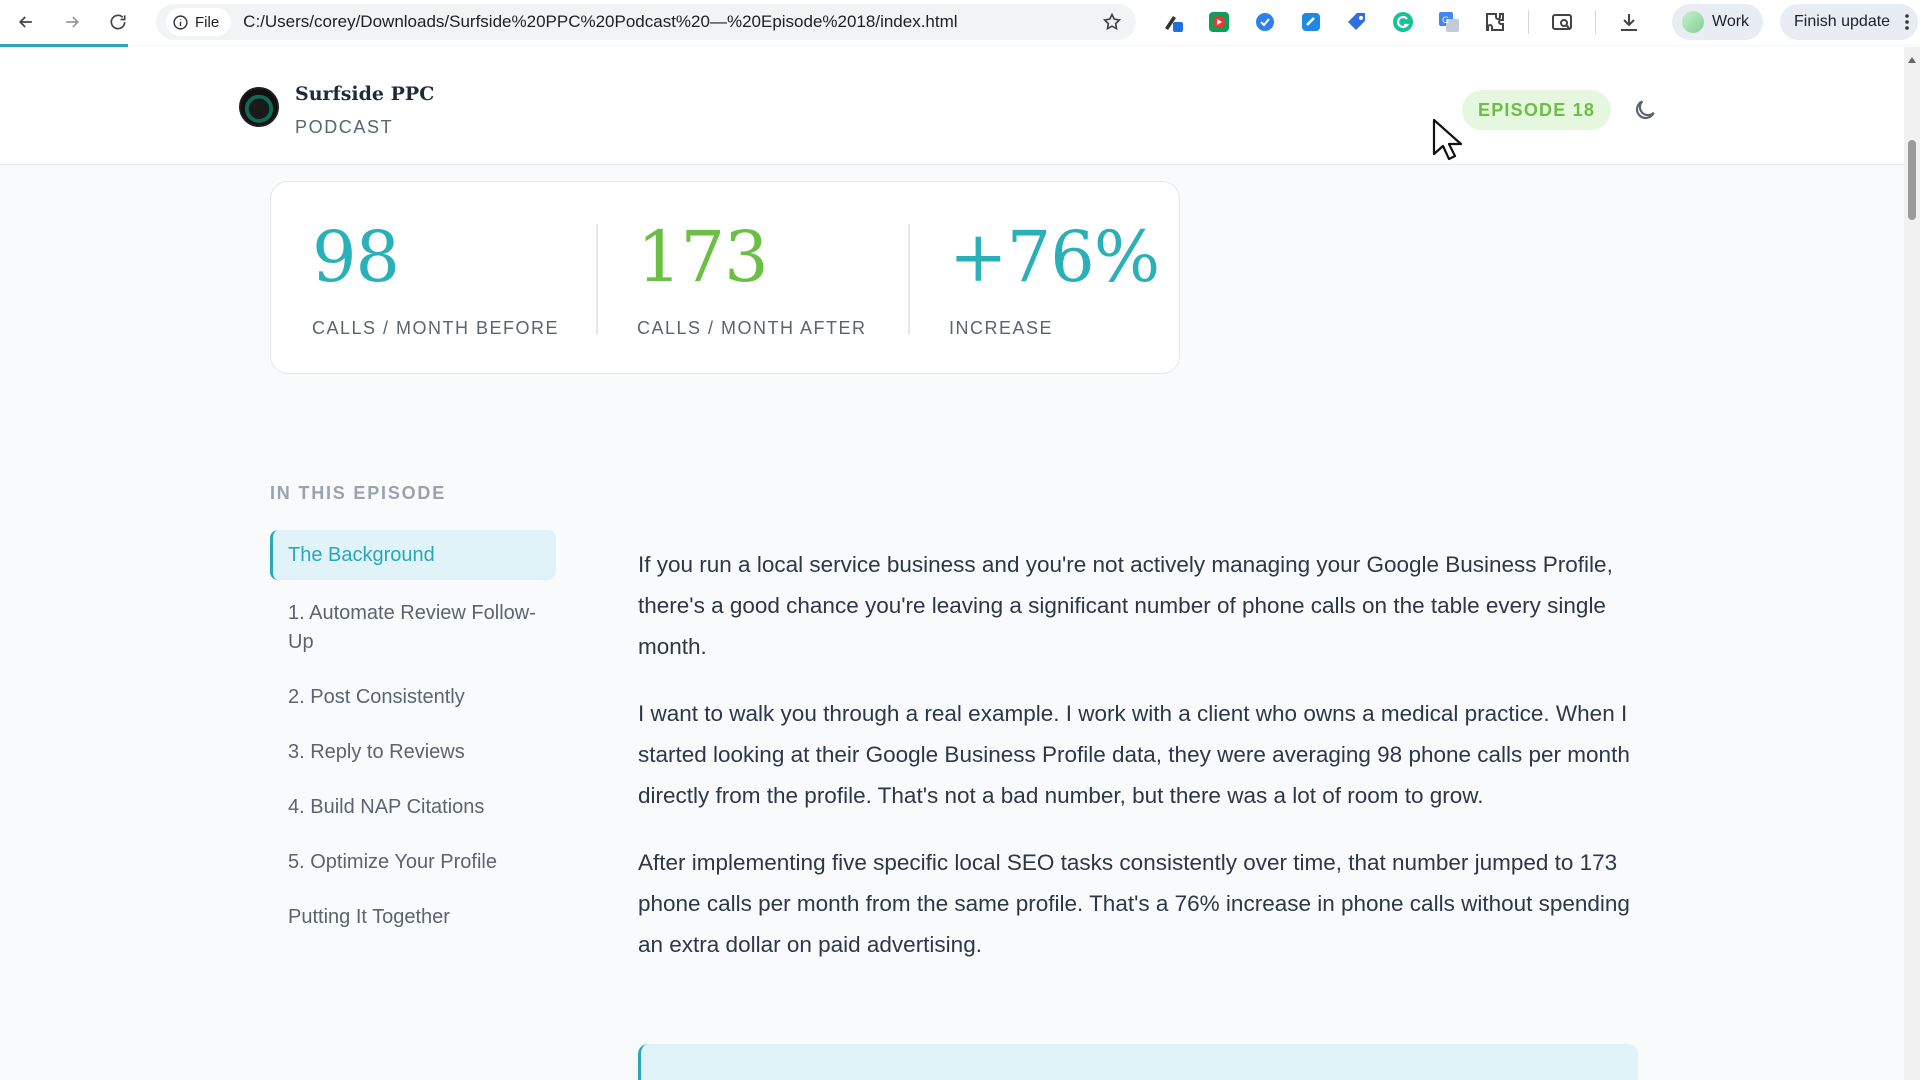 The image size is (1920, 1080). I want to click on tab-search-button, so click(1562, 22).